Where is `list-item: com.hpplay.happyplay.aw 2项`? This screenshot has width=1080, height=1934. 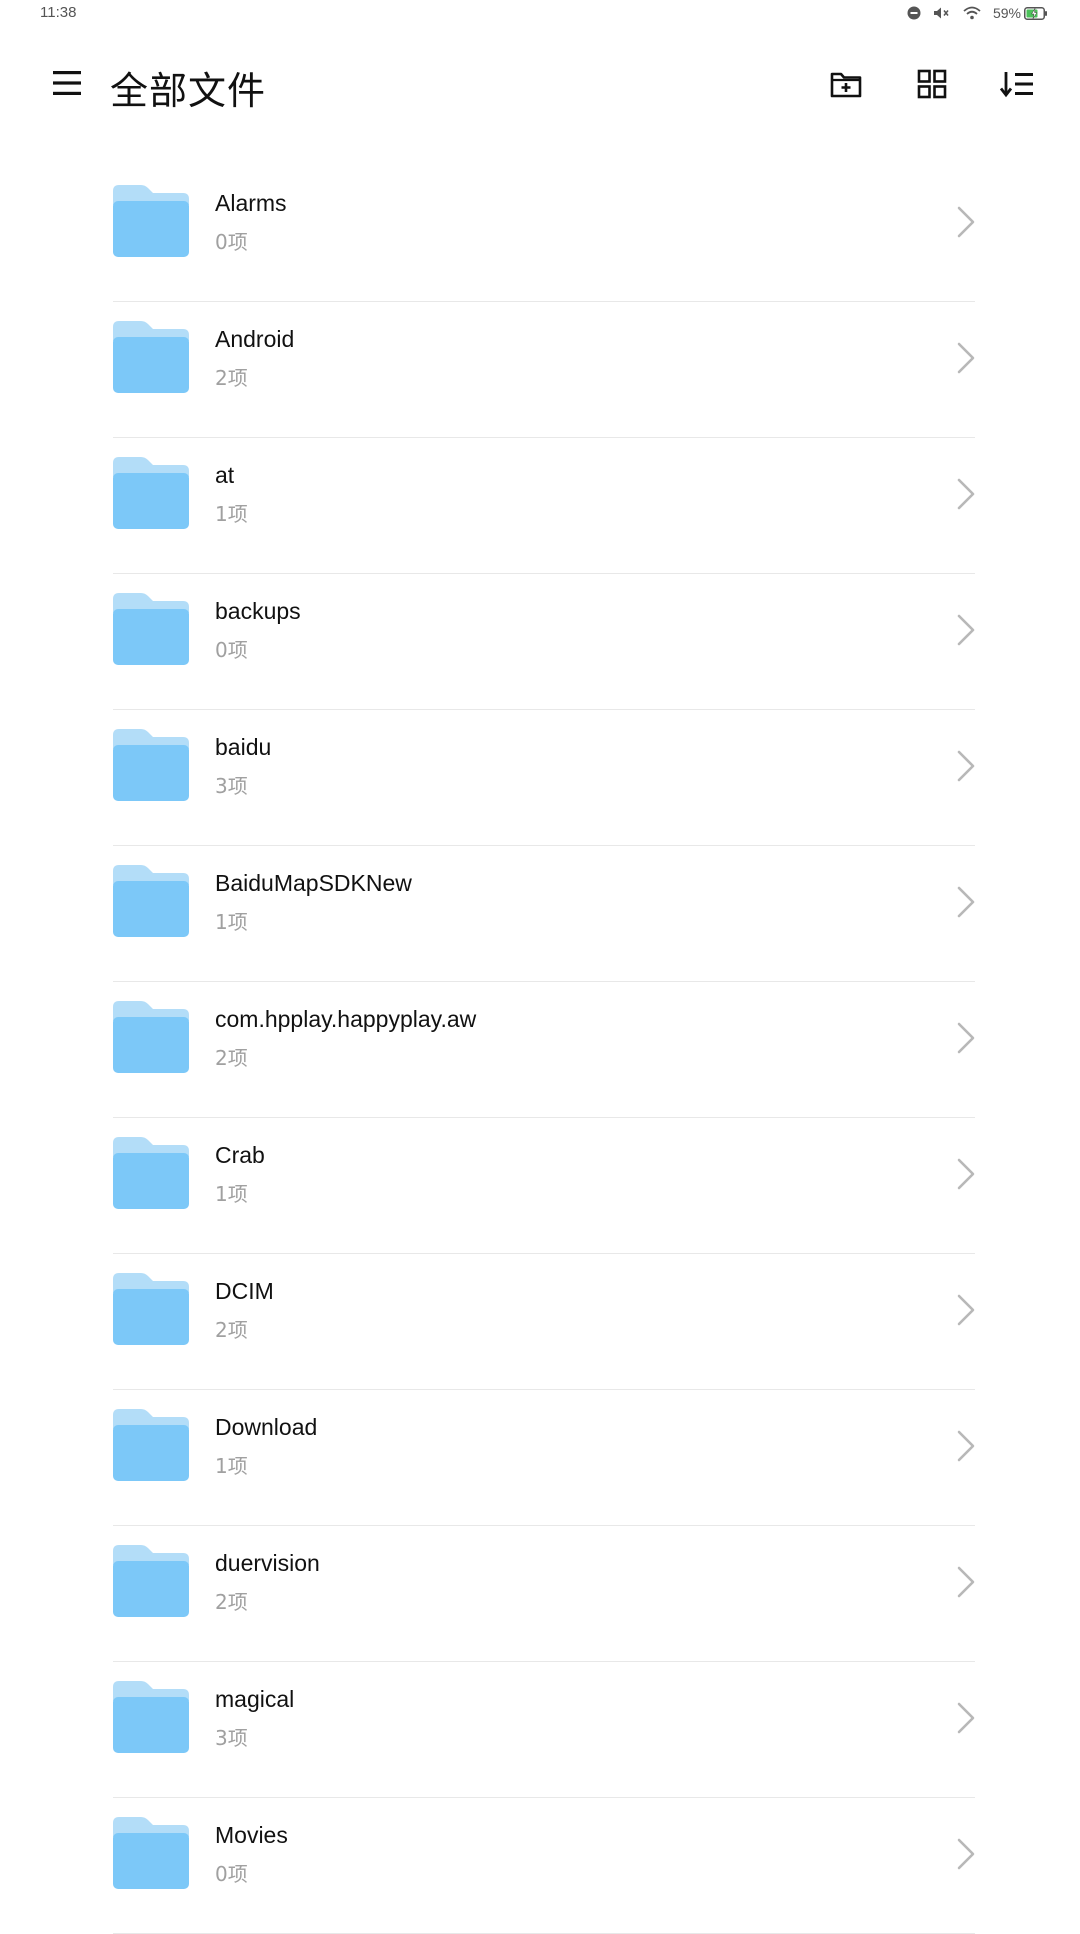
list-item: com.hpplay.happyplay.aw 2项 is located at coordinates (540, 1050).